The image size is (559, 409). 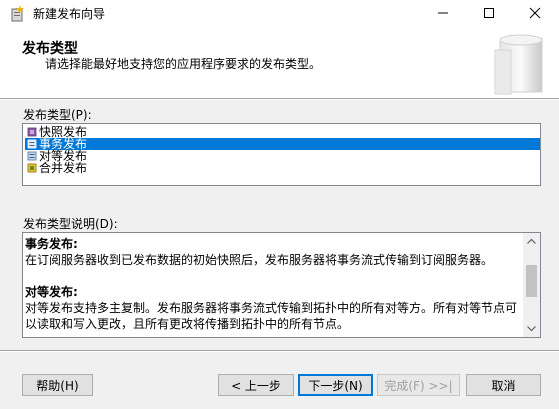 I want to click on finish-button: 完成(F) >>|, so click(x=418, y=385).